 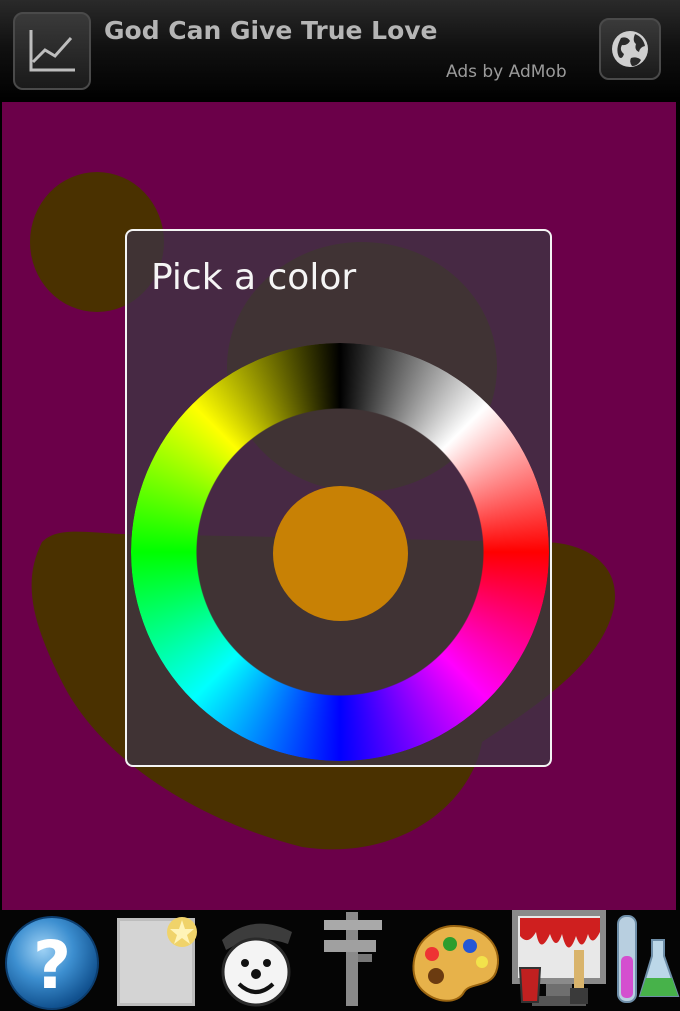 I want to click on ad-globe-button, so click(x=630, y=49).